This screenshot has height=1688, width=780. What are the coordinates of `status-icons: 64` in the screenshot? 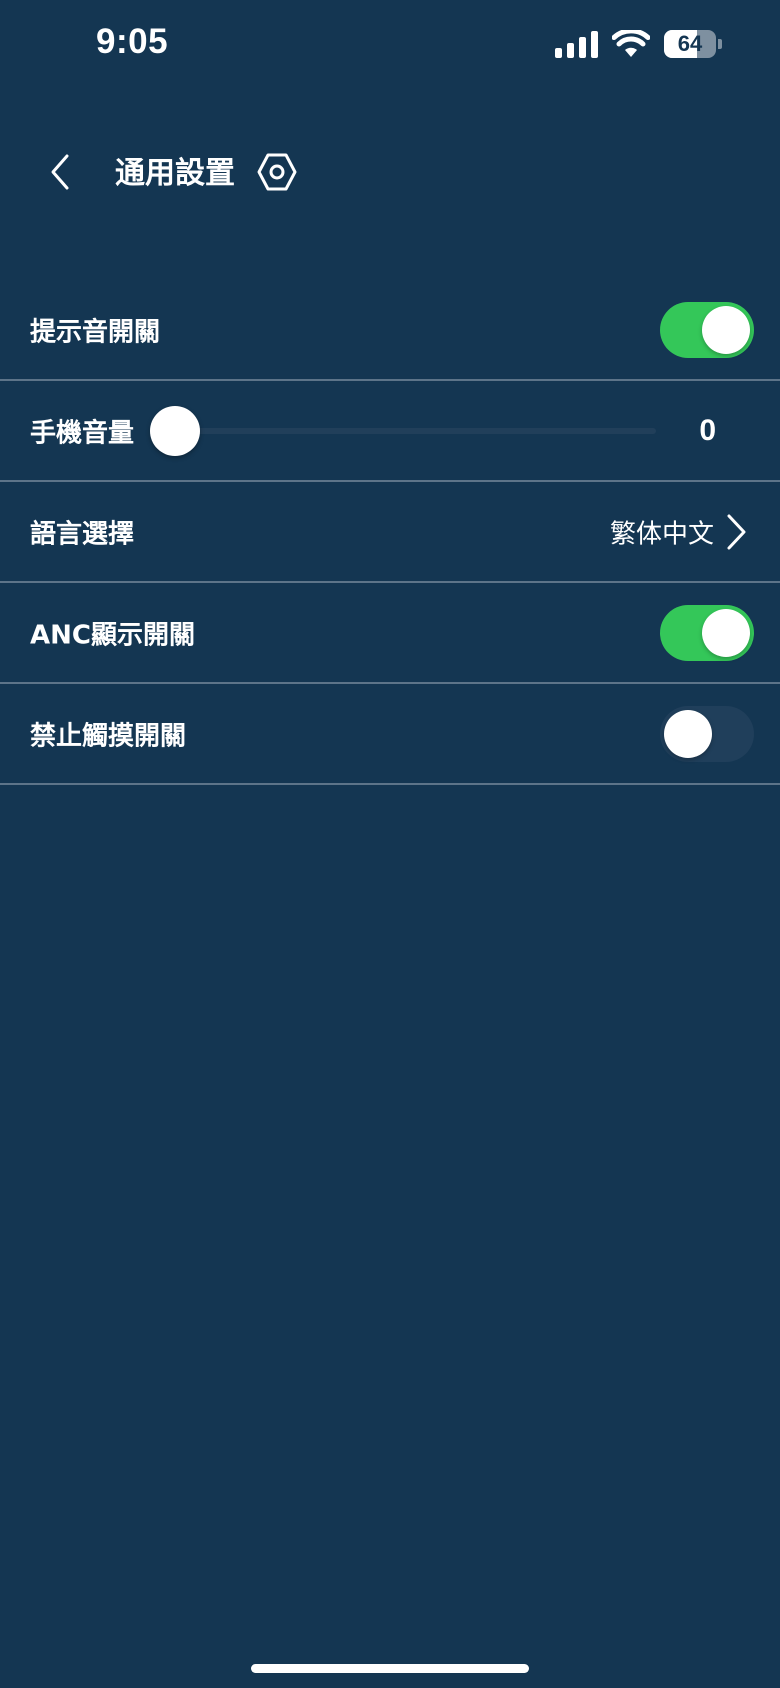 It's located at (638, 44).